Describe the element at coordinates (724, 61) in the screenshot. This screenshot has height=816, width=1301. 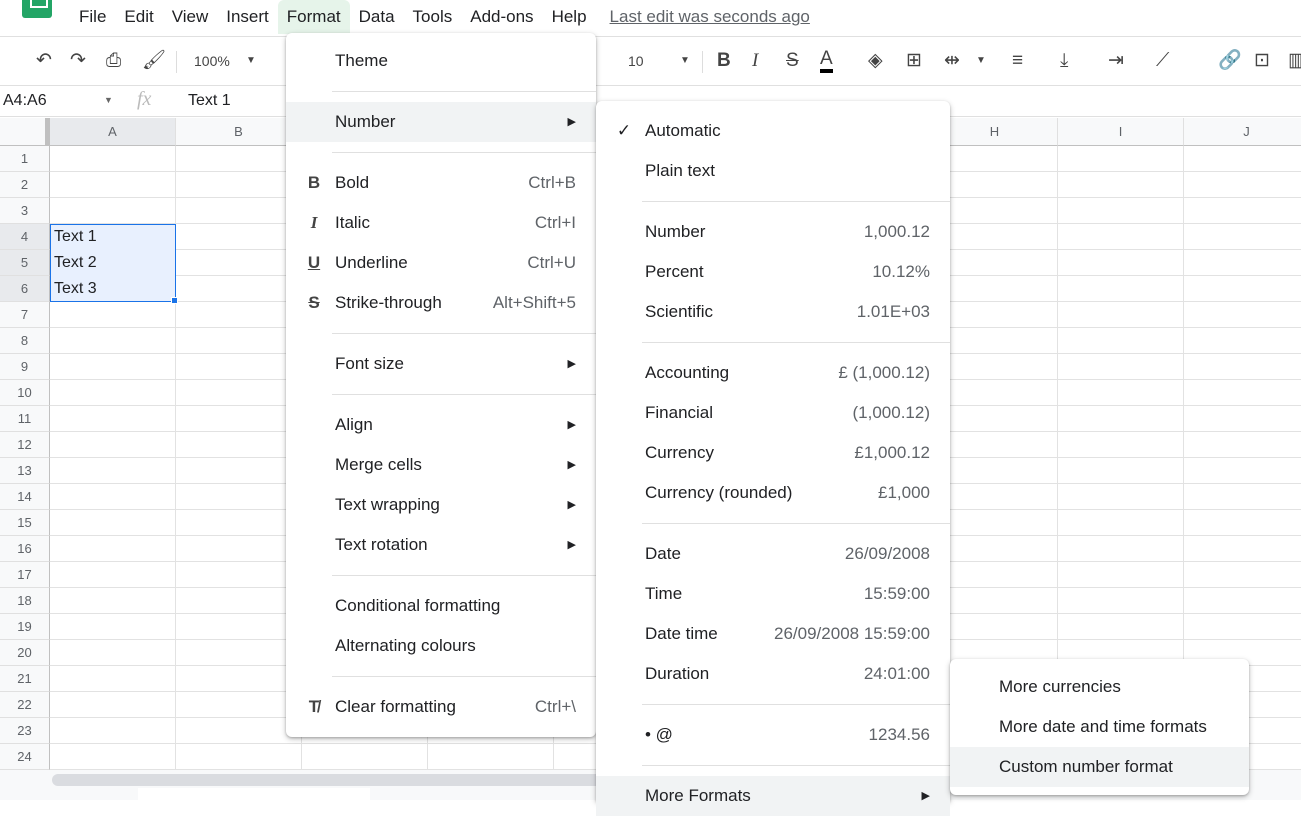
I see `bold-icon: B` at that location.